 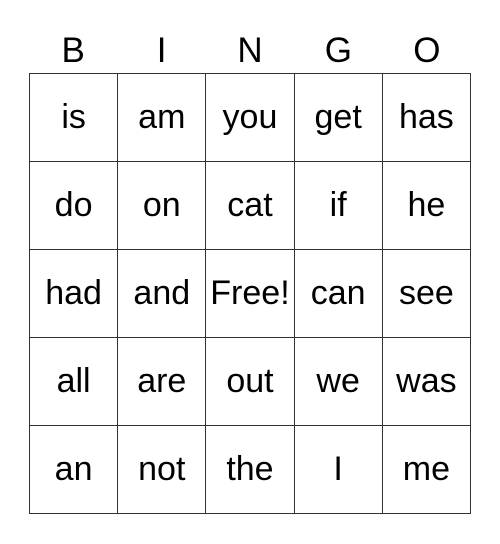 What do you see at coordinates (162, 381) in the screenshot?
I see `bingo-cell: are` at bounding box center [162, 381].